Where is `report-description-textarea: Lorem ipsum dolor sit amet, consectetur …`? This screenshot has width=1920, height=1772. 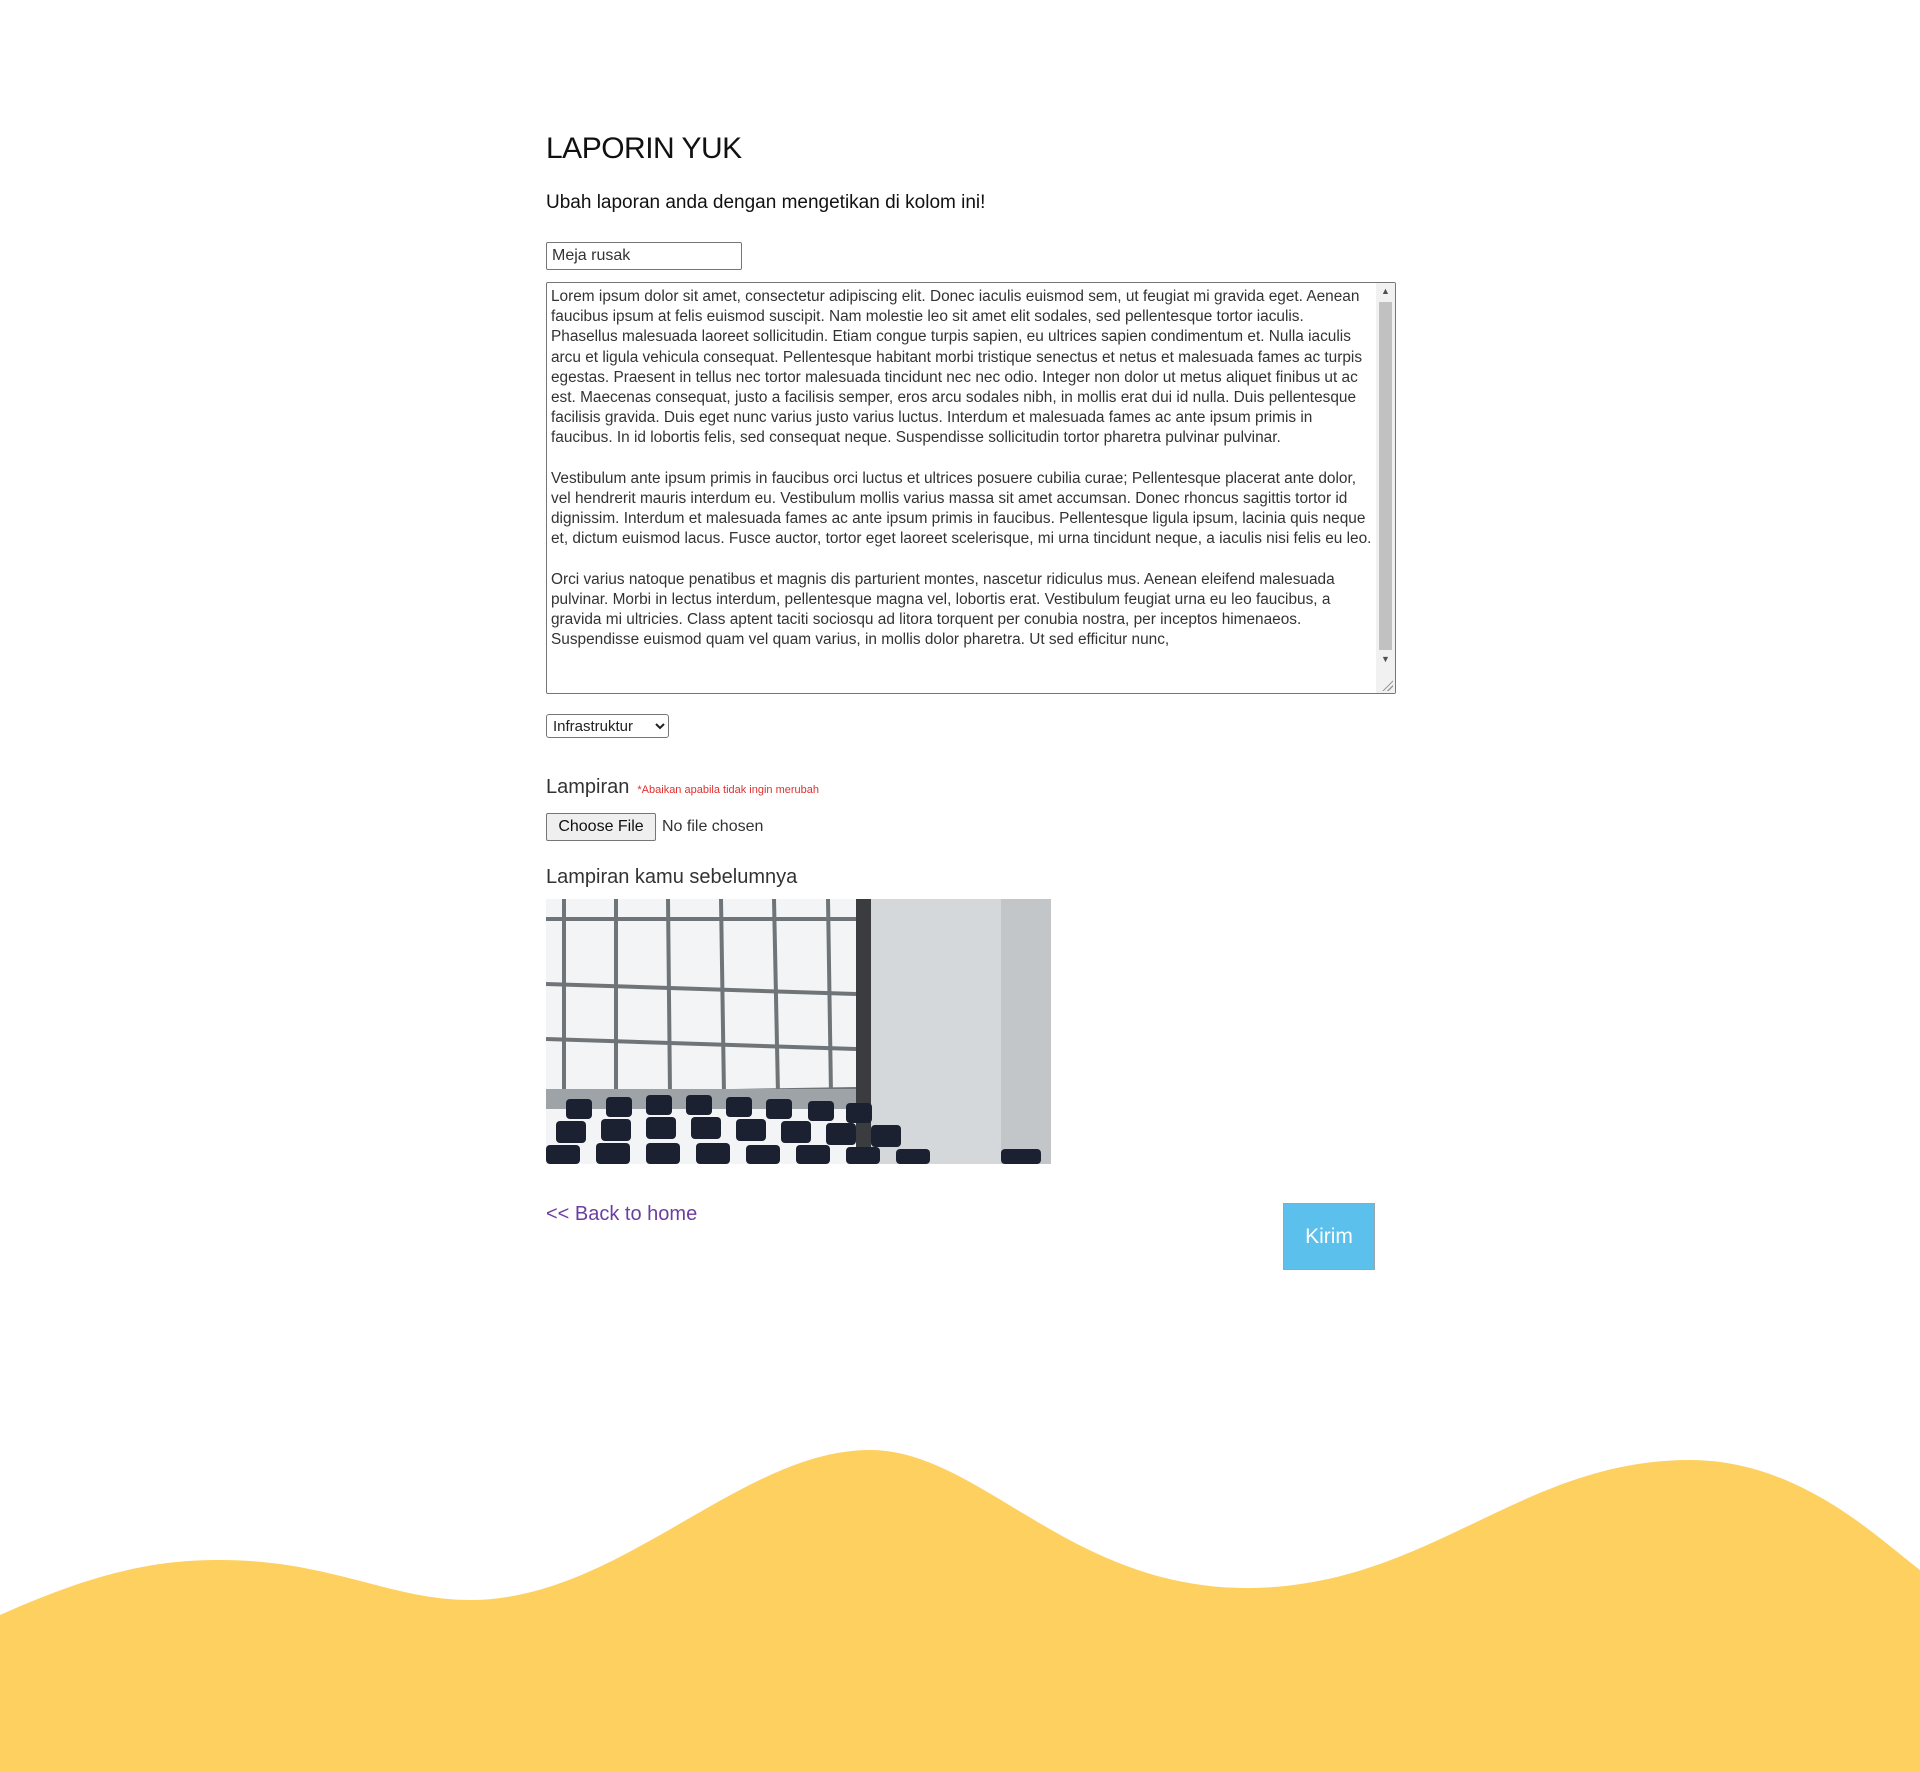
report-description-textarea: Lorem ipsum dolor sit amet, consectetur … is located at coordinates (962, 488).